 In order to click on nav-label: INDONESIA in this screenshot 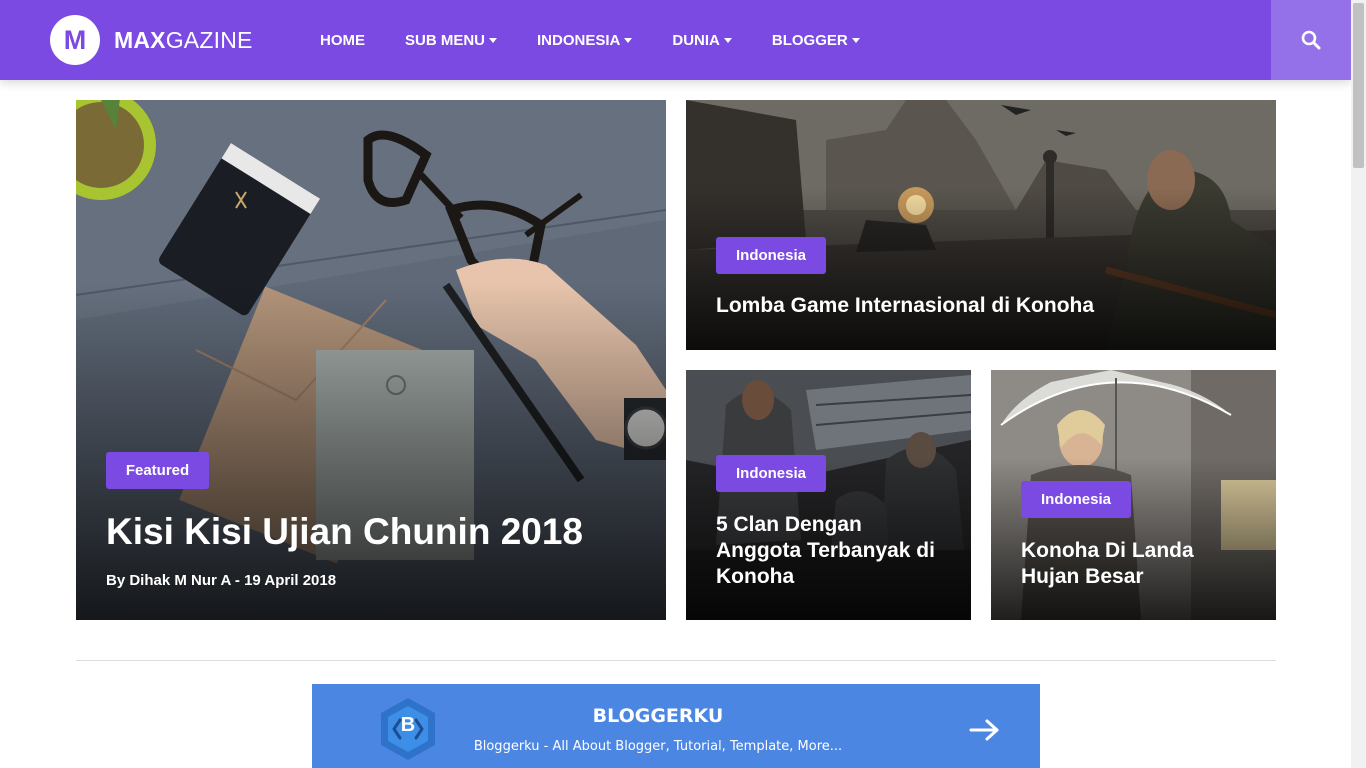, I will do `click(579, 40)`.